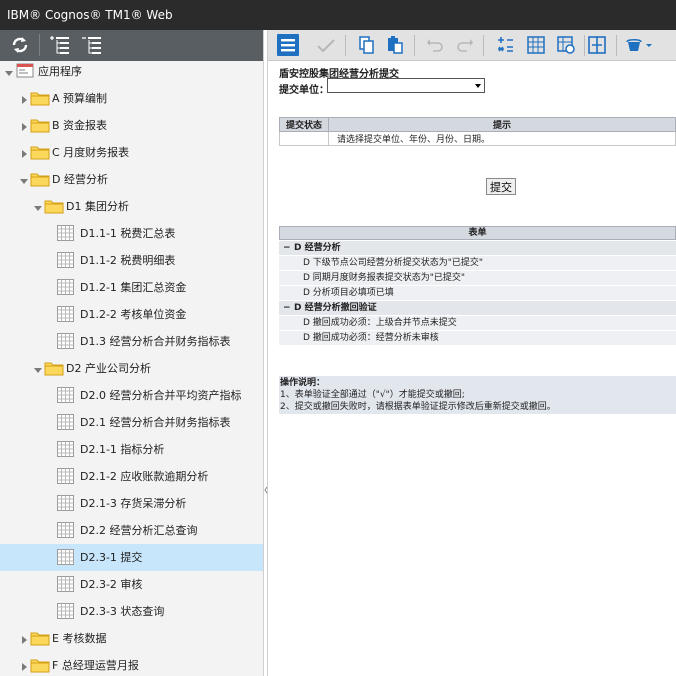 The width and height of the screenshot is (676, 676). Describe the element at coordinates (131, 260) in the screenshot. I see `tree-item: D1.1-2 税费明细表` at that location.